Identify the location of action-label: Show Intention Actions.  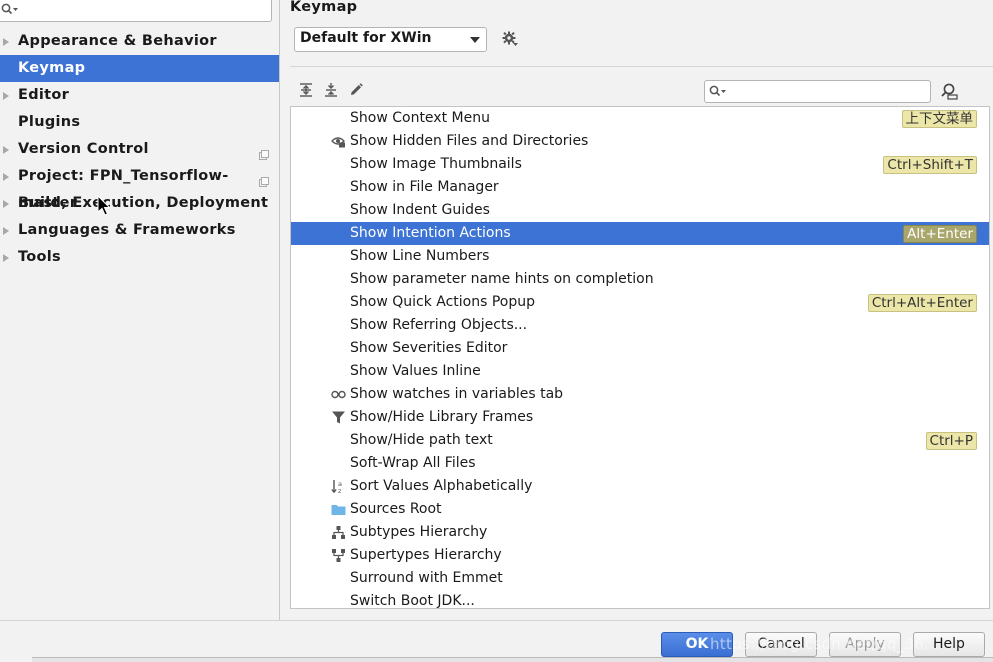
(430, 233).